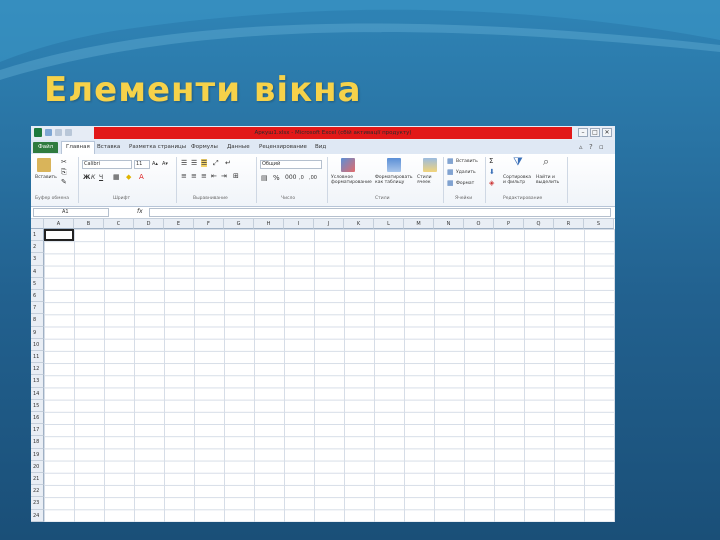 This screenshot has width=720, height=540. Describe the element at coordinates (46, 147) in the screenshot. I see `tab-file: Файл` at that location.